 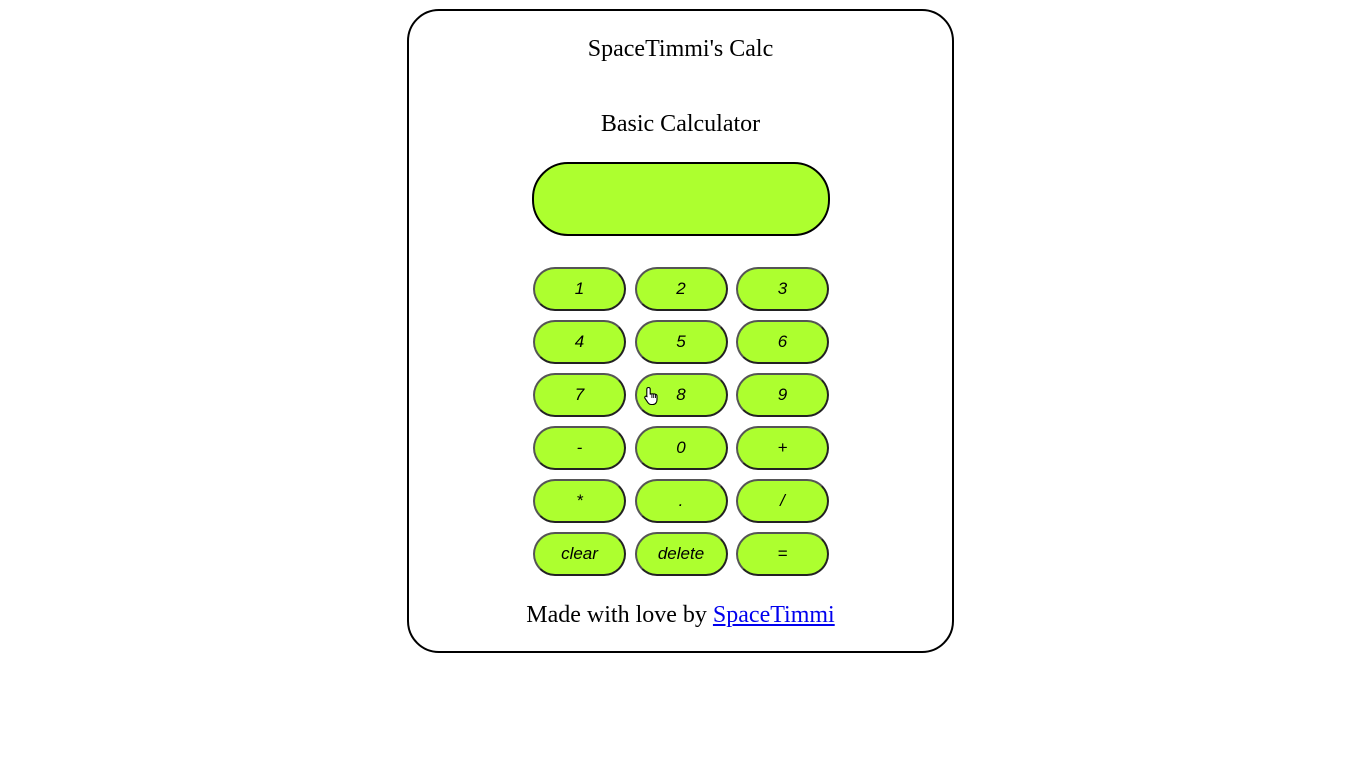 What do you see at coordinates (681, 395) in the screenshot?
I see `key-8-button: 8` at bounding box center [681, 395].